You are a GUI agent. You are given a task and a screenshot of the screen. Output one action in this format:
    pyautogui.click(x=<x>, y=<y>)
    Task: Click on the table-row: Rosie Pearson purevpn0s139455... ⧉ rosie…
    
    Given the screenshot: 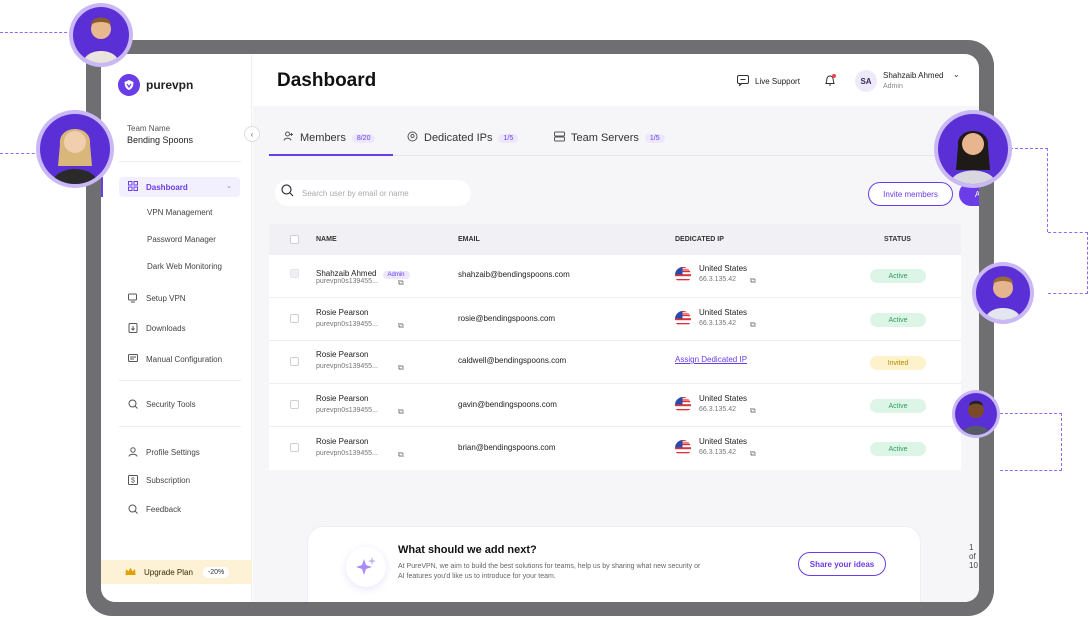 What is the action you would take?
    pyautogui.click(x=615, y=319)
    